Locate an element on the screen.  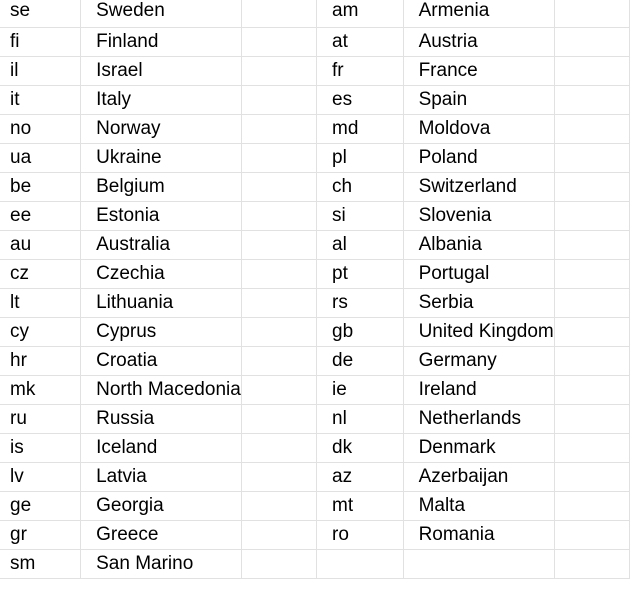
cell: San Marino is located at coordinates (161, 564).